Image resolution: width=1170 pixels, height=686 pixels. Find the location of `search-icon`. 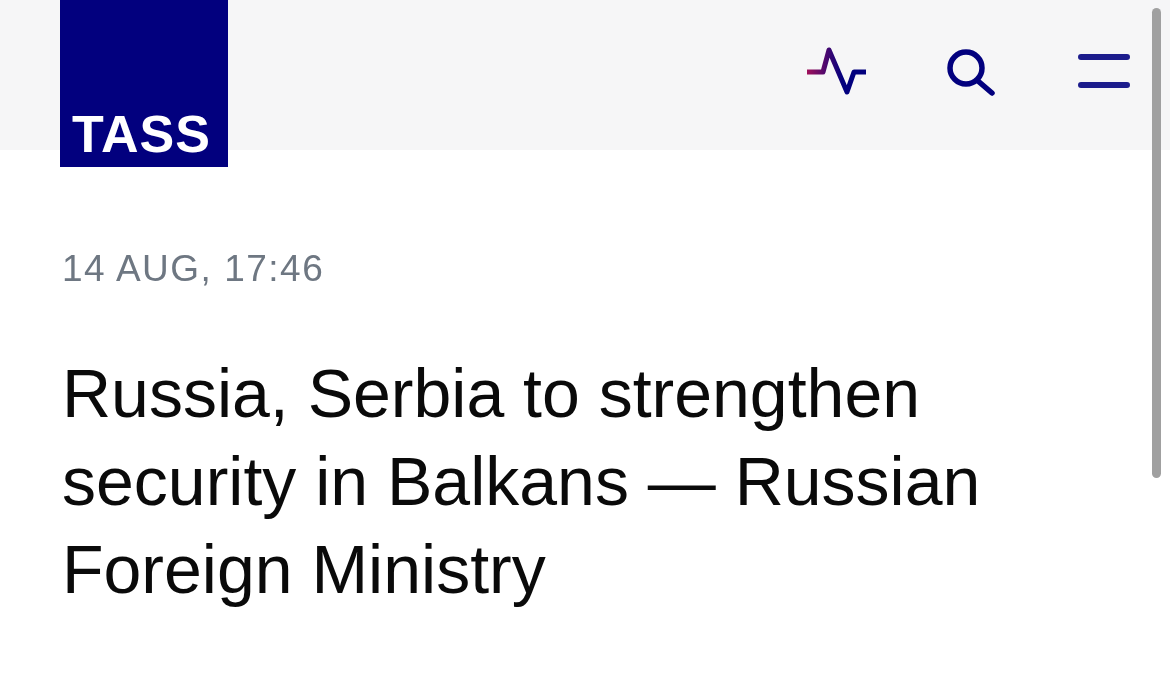

search-icon is located at coordinates (971, 71).